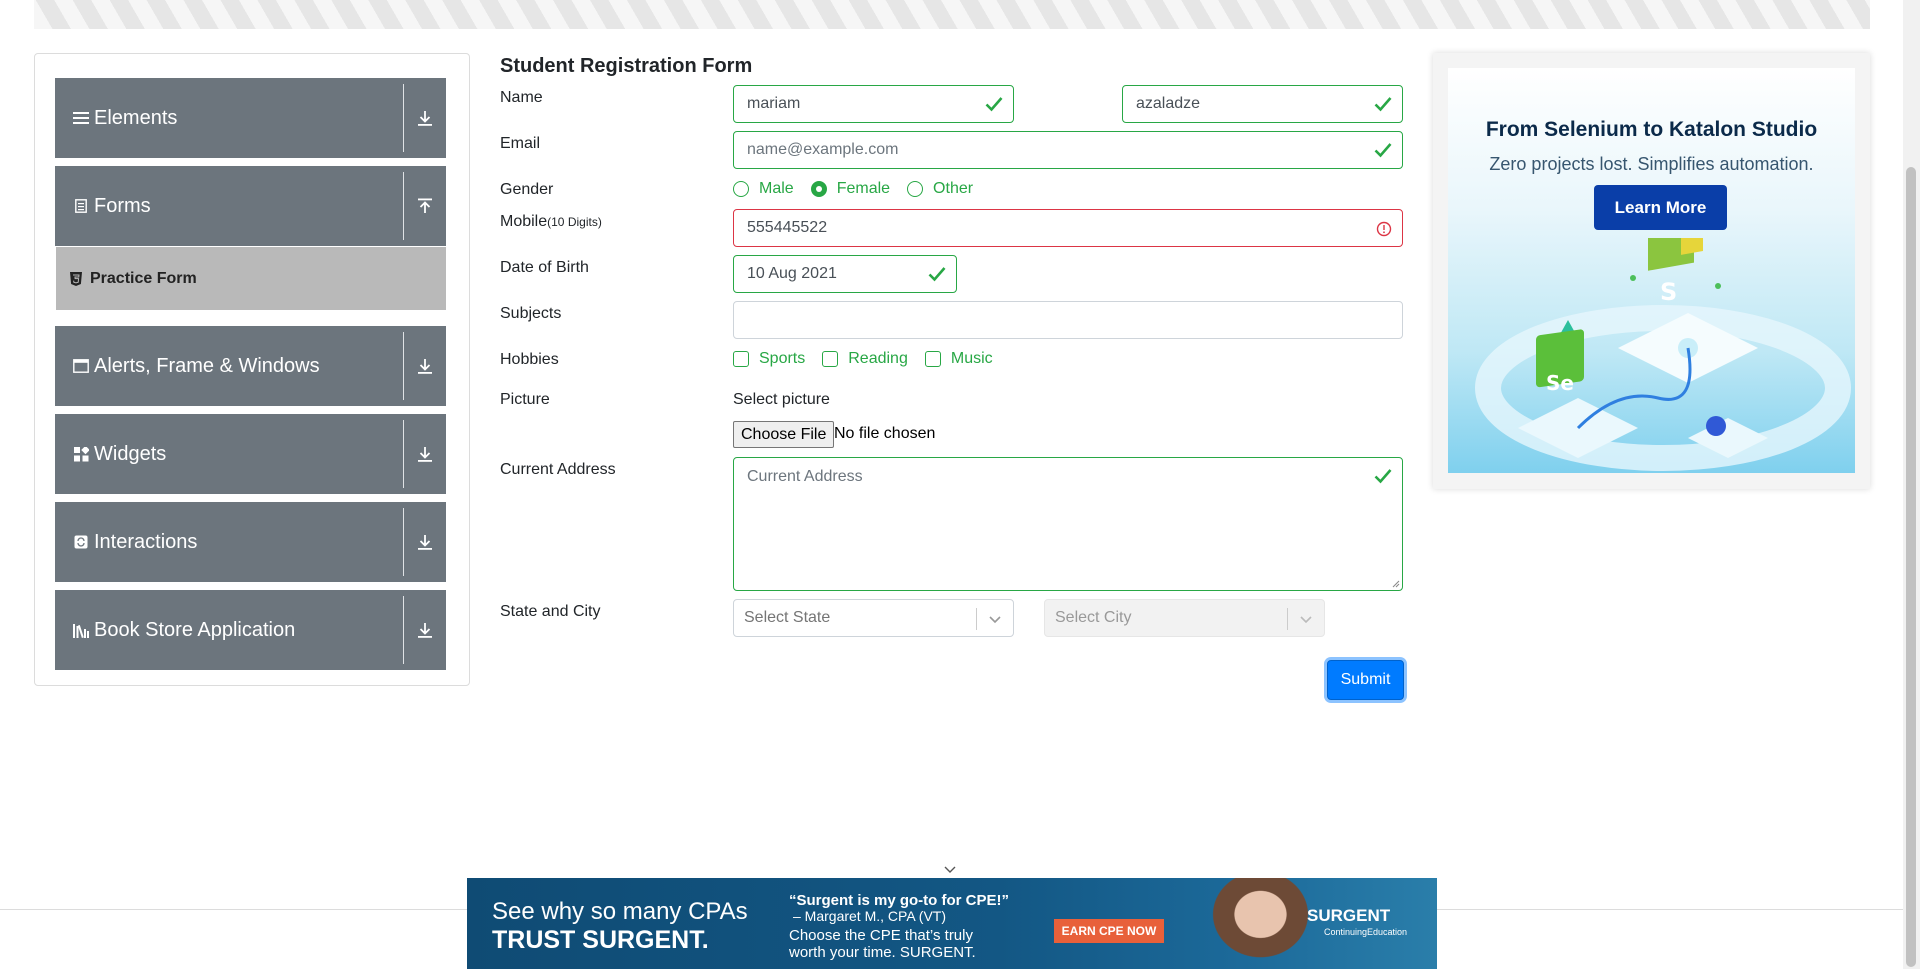 Image resolution: width=1920 pixels, height=969 pixels. I want to click on sidebar-group-interactions: Interactions, so click(250, 542).